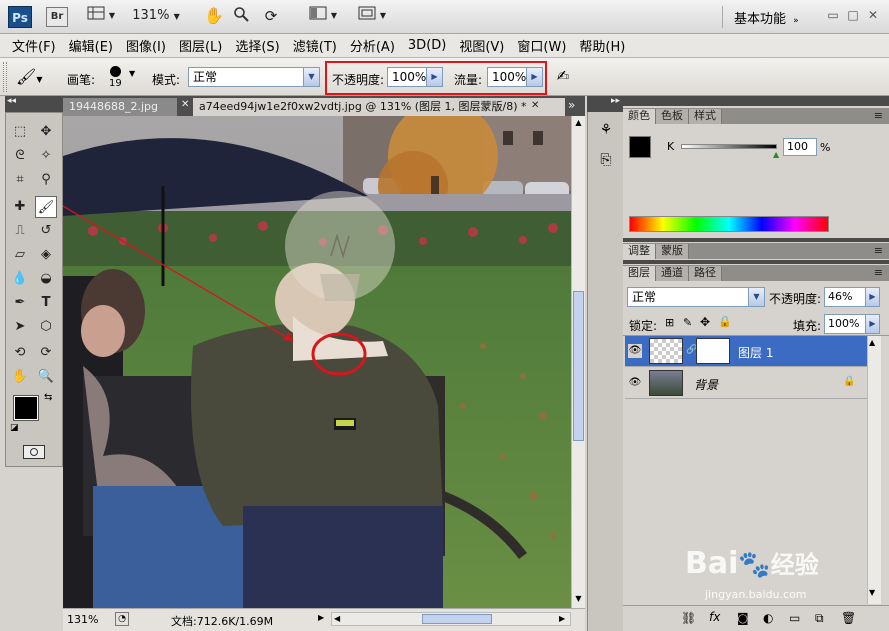  What do you see at coordinates (639, 116) in the screenshot?
I see `tab-color: 颜色` at bounding box center [639, 116].